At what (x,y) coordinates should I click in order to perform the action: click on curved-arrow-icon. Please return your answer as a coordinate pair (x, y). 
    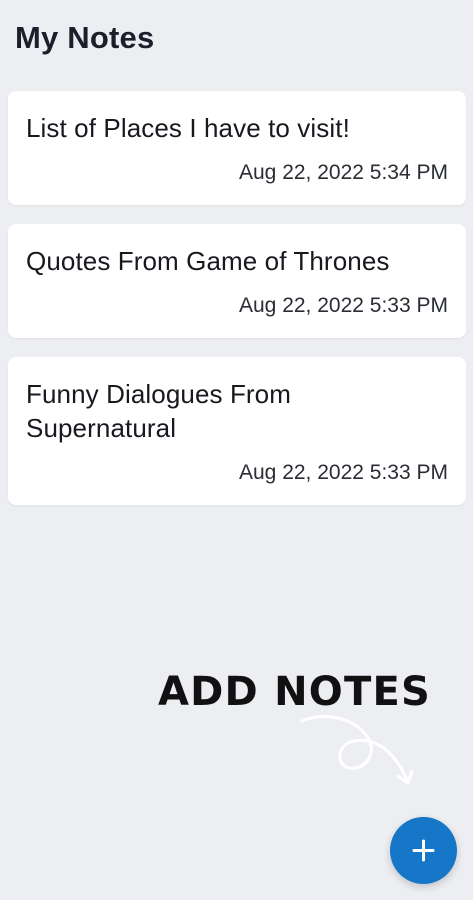
    Looking at the image, I should click on (357, 750).